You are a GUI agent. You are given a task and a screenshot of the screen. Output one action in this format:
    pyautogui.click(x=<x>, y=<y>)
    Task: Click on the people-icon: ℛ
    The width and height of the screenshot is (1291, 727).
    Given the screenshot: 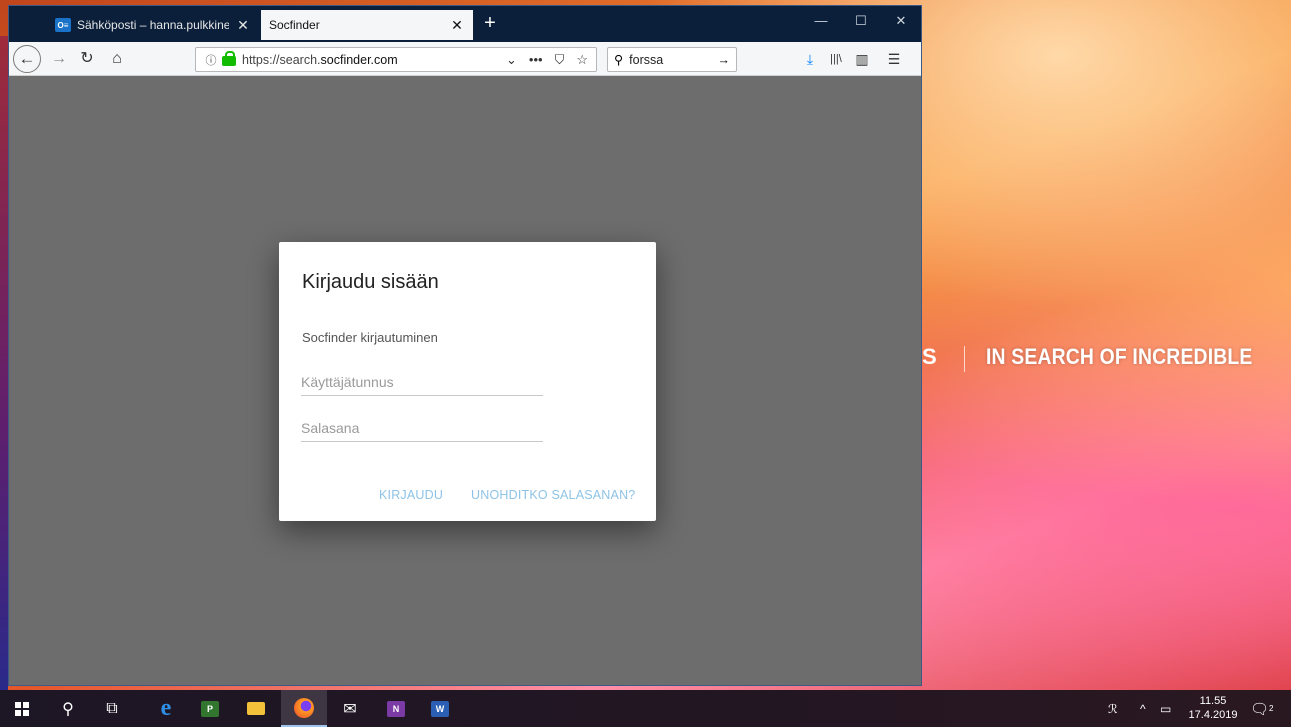 What is the action you would take?
    pyautogui.click(x=1113, y=708)
    